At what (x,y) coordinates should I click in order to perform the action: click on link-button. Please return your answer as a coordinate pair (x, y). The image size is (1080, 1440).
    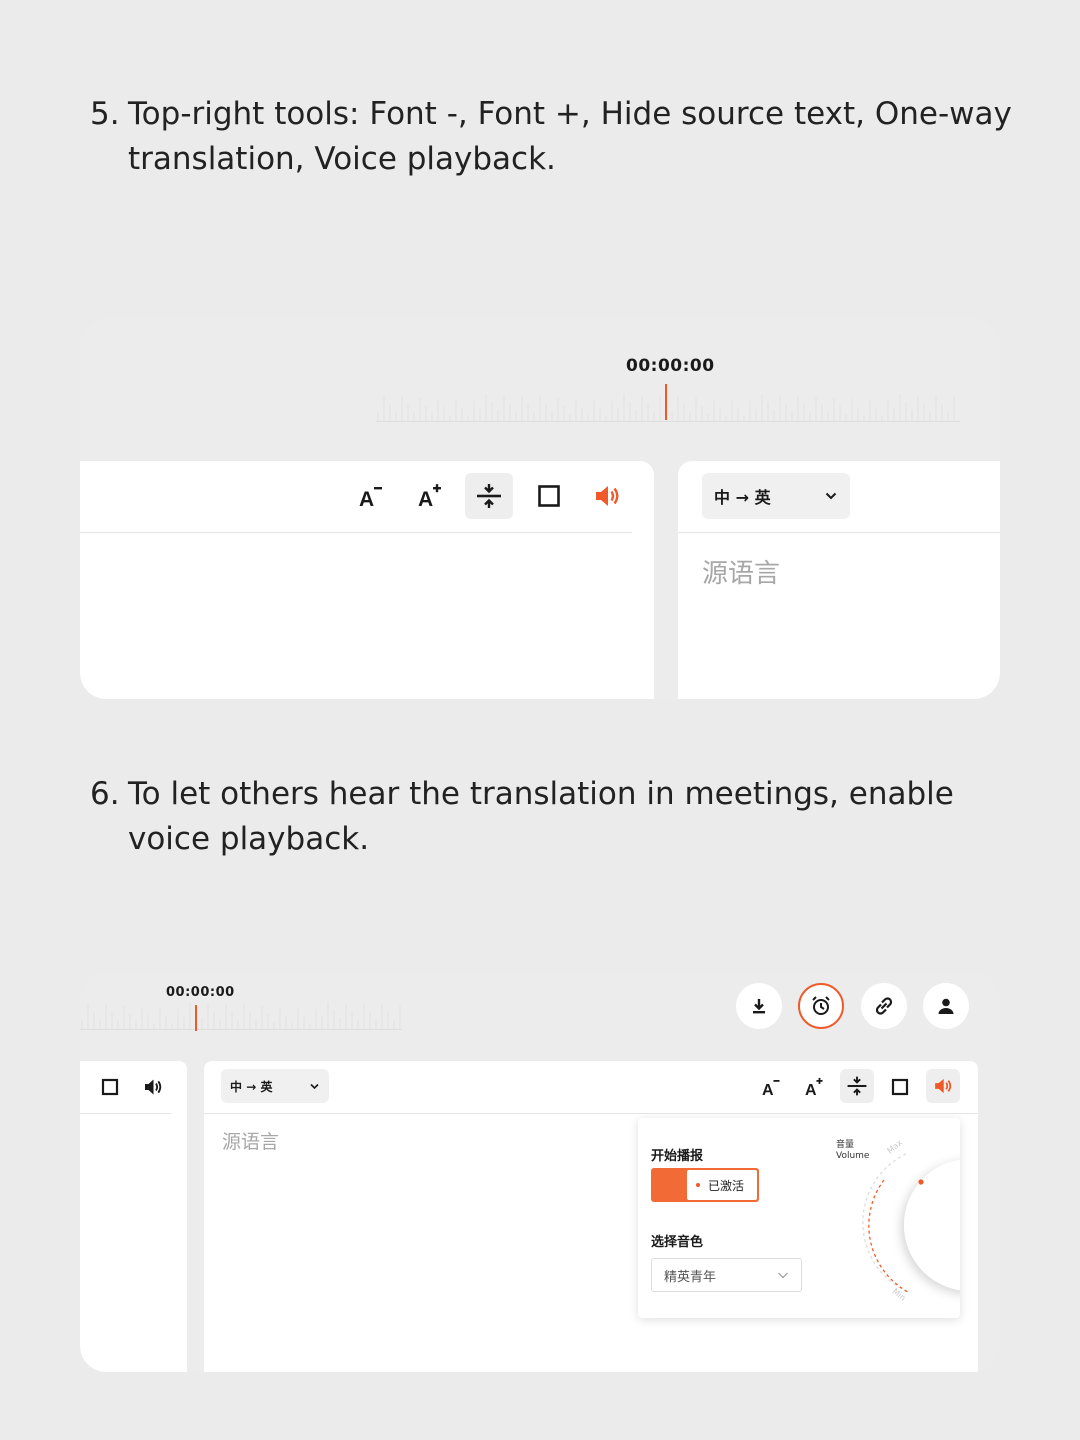
    Looking at the image, I should click on (884, 1006).